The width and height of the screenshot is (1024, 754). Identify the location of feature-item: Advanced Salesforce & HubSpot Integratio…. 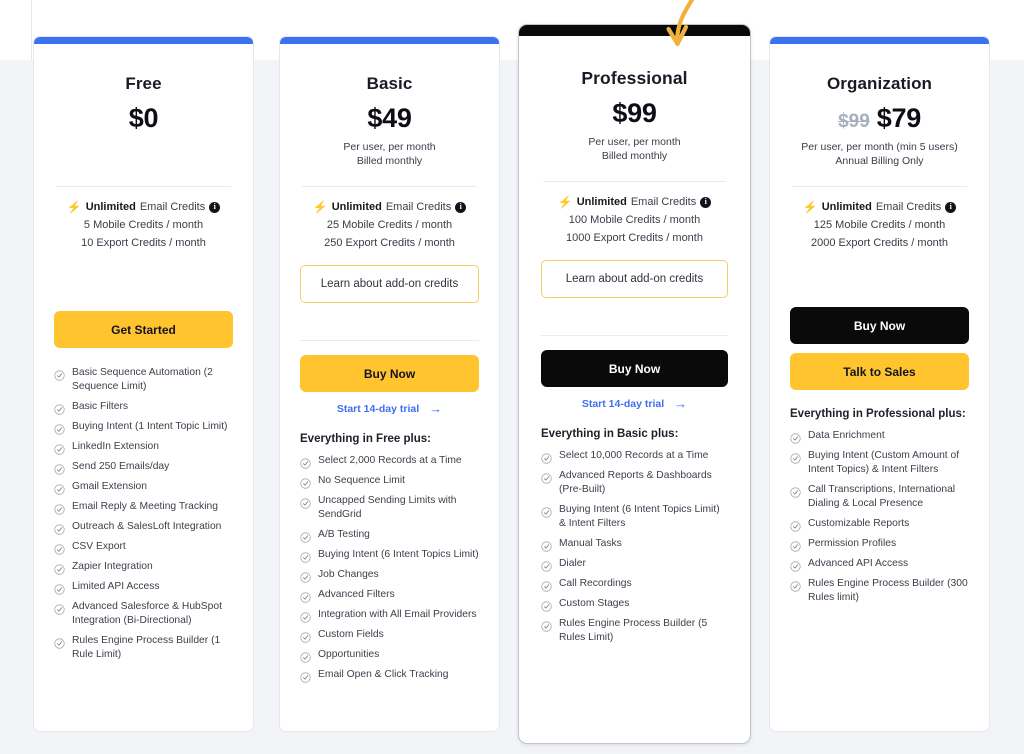
(143, 614).